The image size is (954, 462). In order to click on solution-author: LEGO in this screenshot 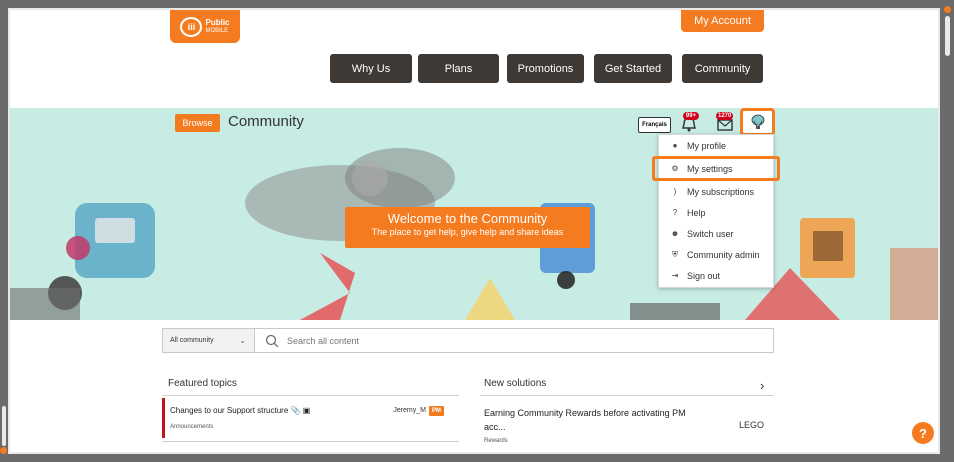, I will do `click(751, 425)`.